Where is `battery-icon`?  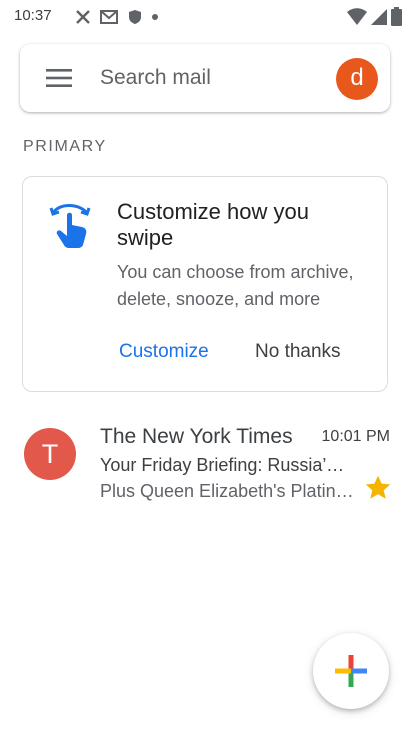
battery-icon is located at coordinates (396, 16).